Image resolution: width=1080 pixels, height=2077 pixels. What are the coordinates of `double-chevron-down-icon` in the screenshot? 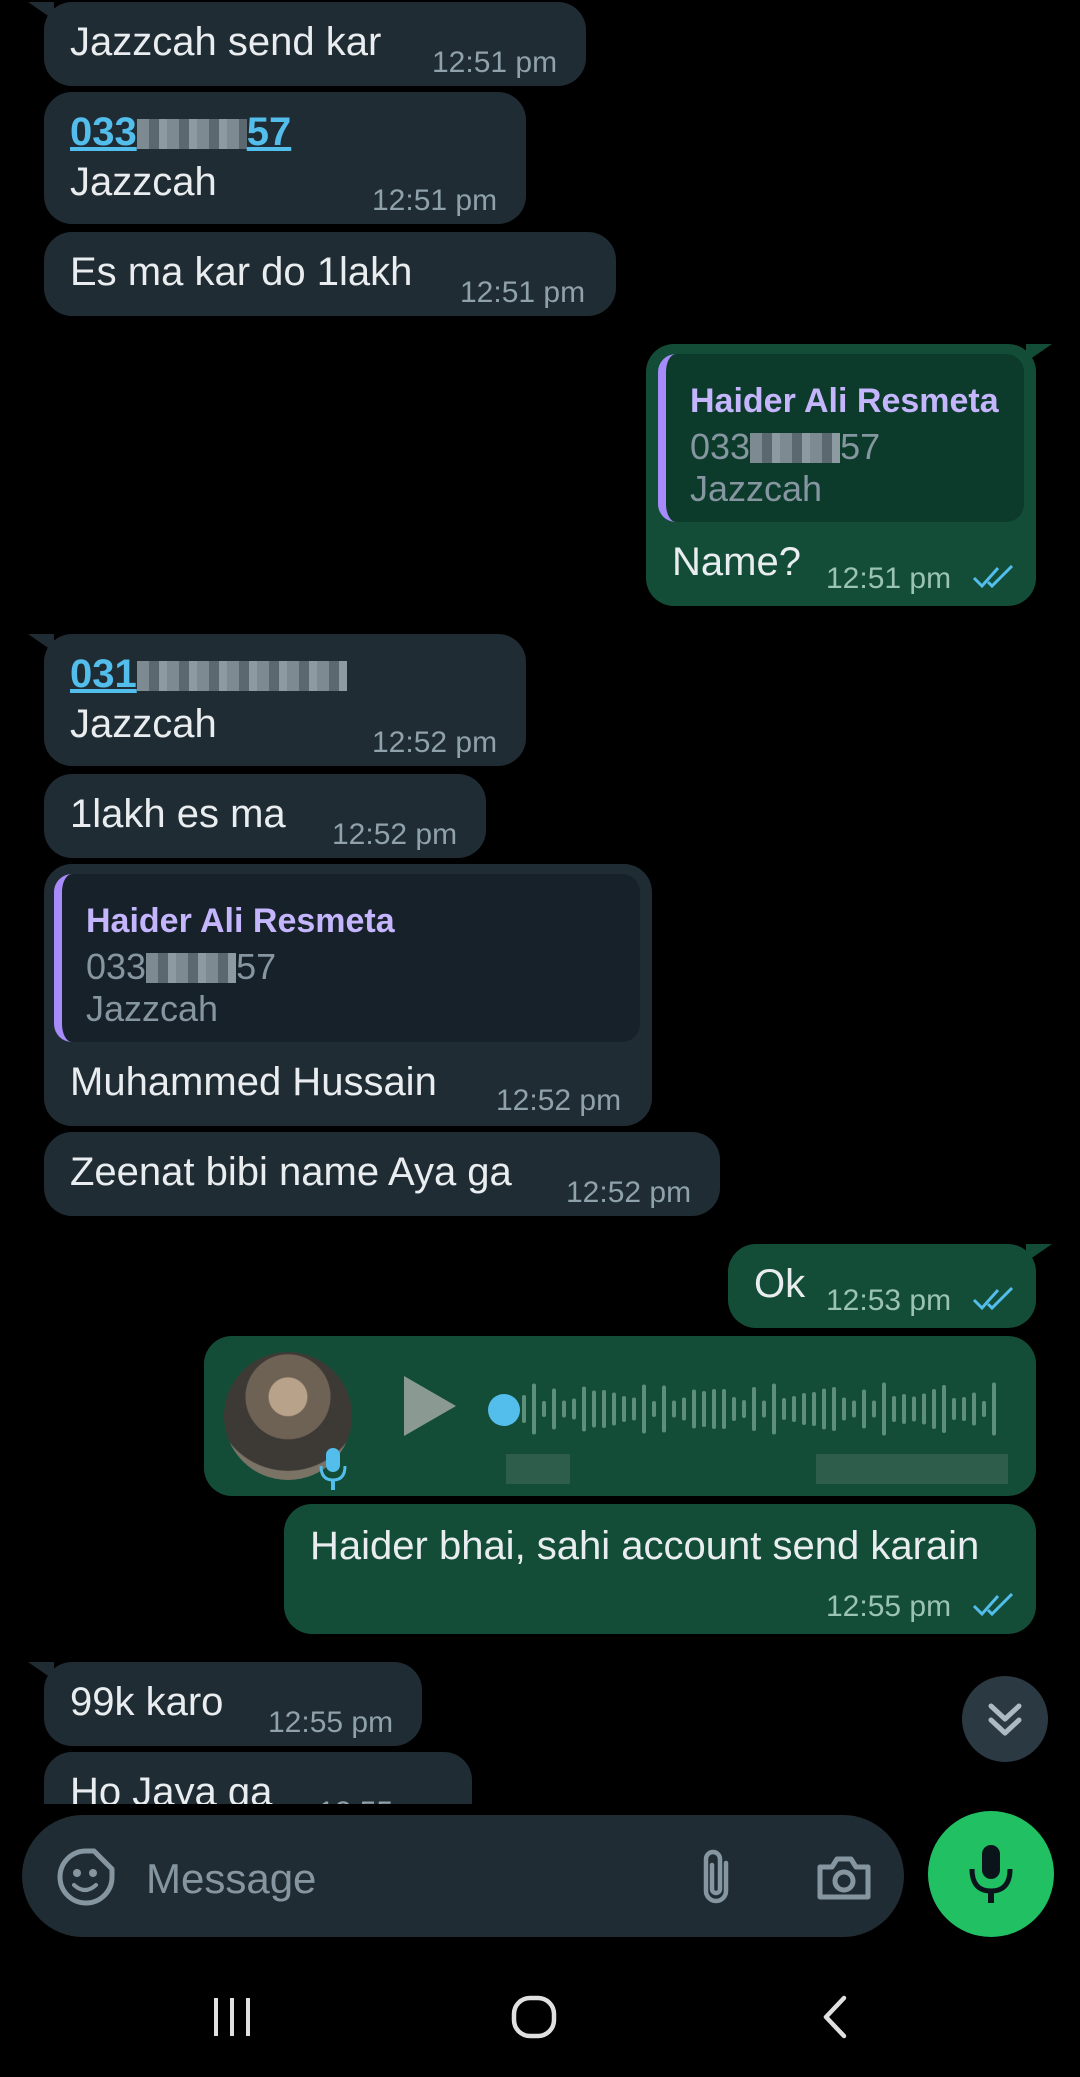 It's located at (1005, 1719).